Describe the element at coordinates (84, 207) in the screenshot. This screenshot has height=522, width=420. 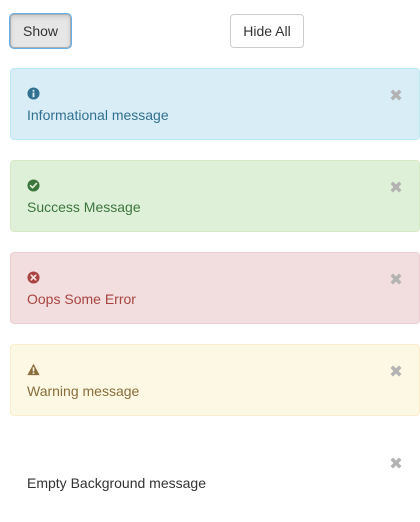
I see `alert-success-message: Success Message` at that location.